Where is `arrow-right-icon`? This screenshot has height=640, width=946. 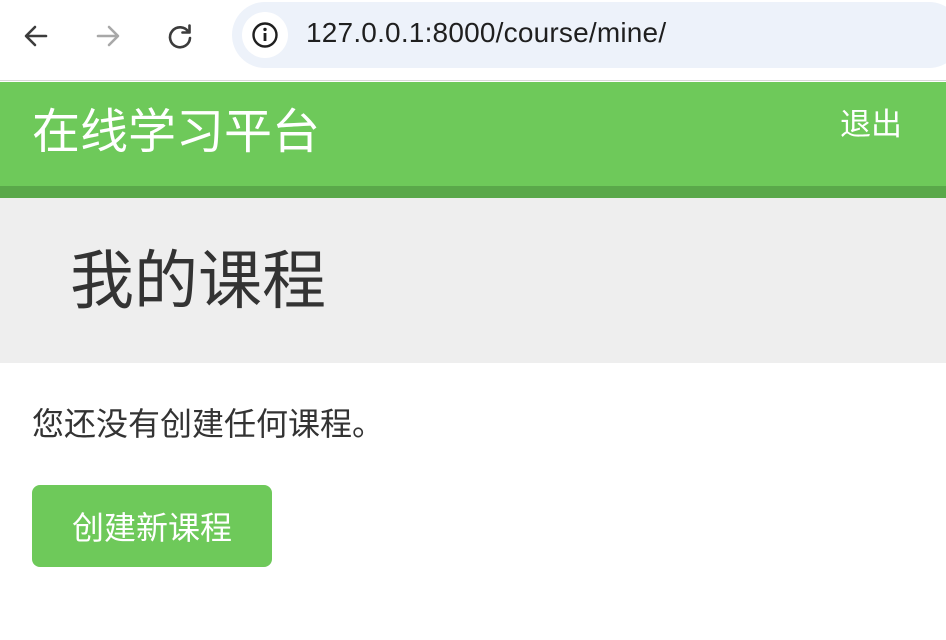 arrow-right-icon is located at coordinates (108, 36).